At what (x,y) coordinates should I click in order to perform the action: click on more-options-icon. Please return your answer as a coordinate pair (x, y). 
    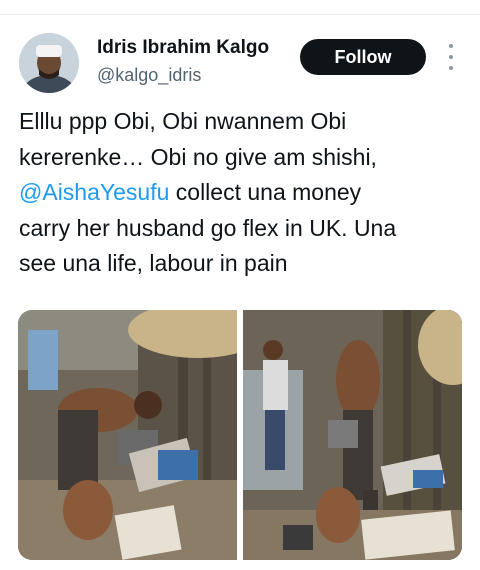
    Looking at the image, I should click on (451, 57).